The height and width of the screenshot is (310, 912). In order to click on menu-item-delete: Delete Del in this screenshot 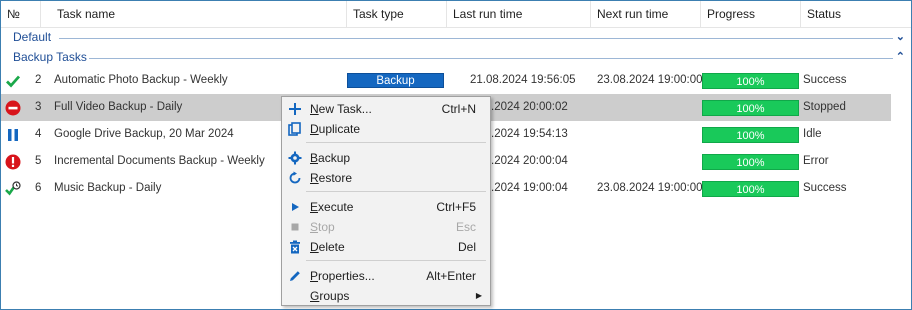, I will do `click(386, 247)`.